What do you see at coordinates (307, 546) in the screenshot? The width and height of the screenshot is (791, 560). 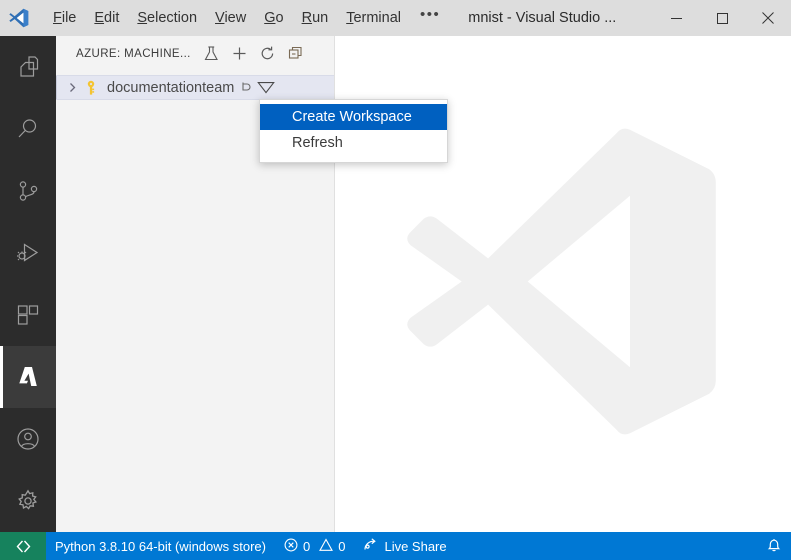 I see `error-count: 0` at bounding box center [307, 546].